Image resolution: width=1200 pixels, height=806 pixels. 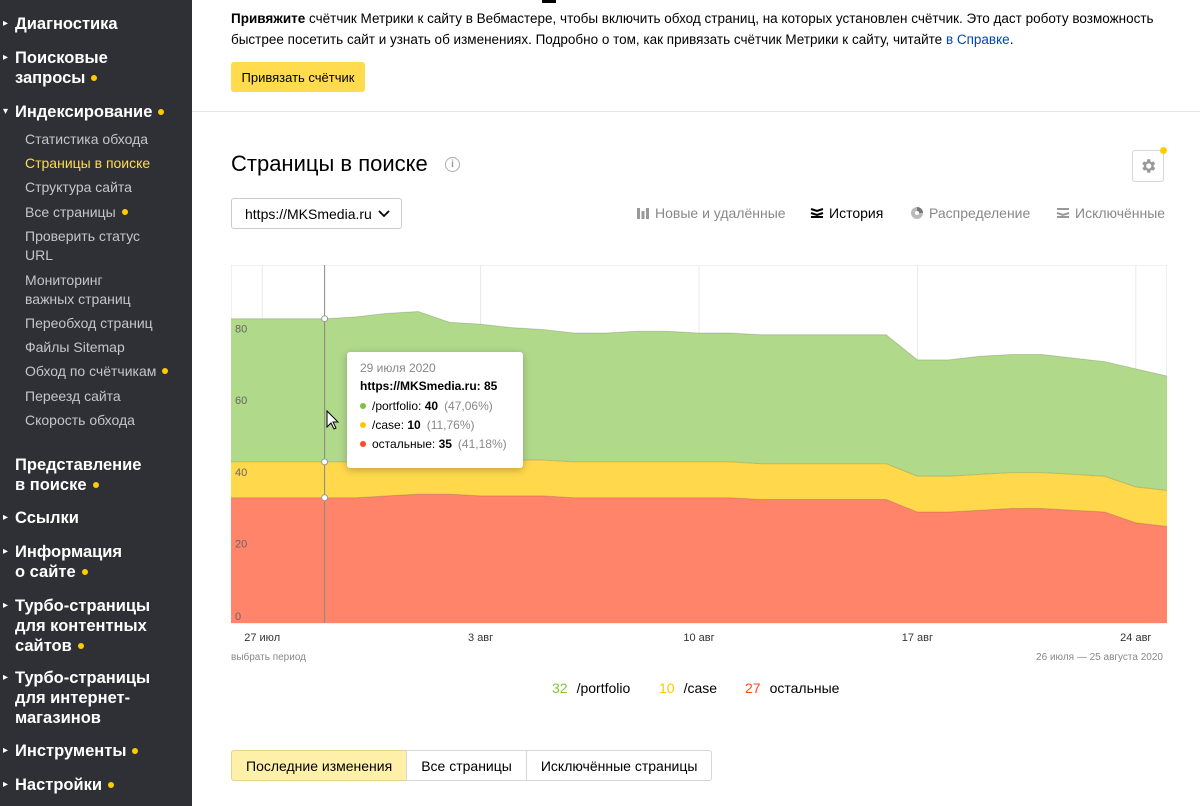 What do you see at coordinates (917, 213) in the screenshot?
I see `pie-icon` at bounding box center [917, 213].